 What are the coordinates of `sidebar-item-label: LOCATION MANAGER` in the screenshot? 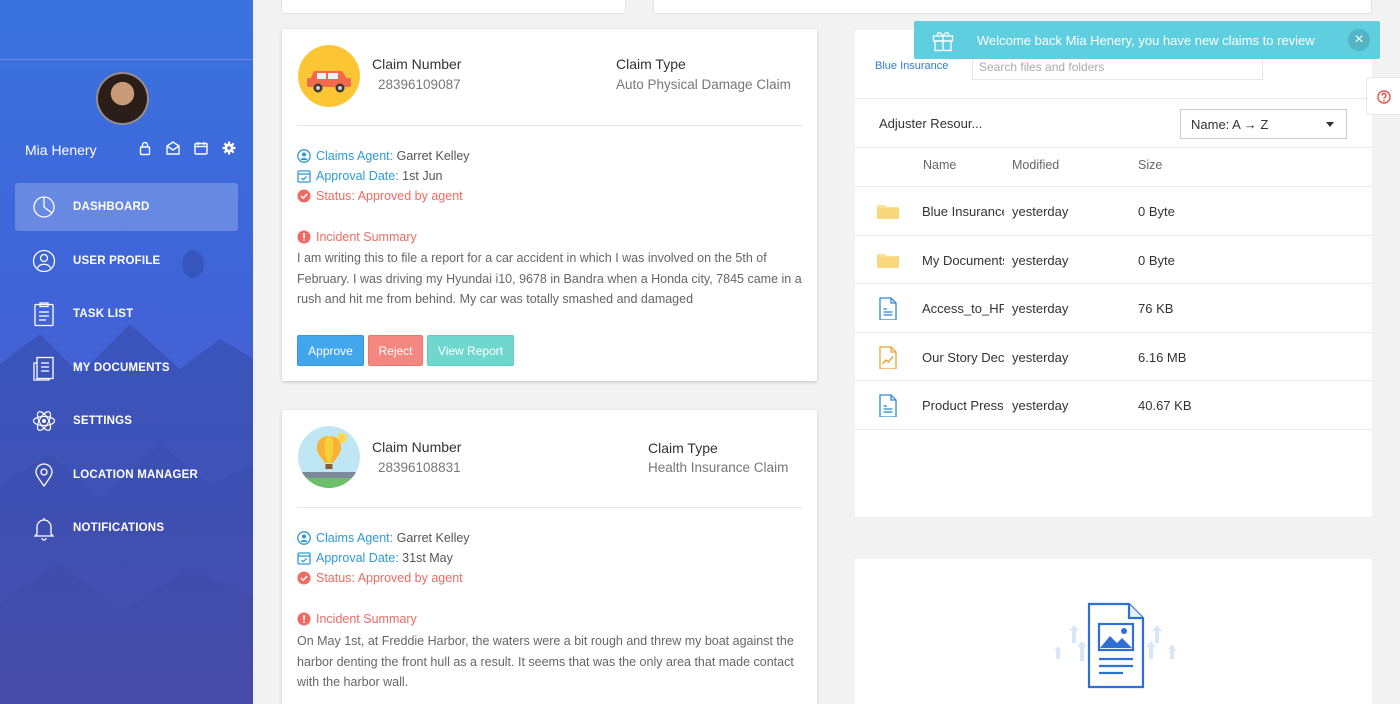 It's located at (136, 474).